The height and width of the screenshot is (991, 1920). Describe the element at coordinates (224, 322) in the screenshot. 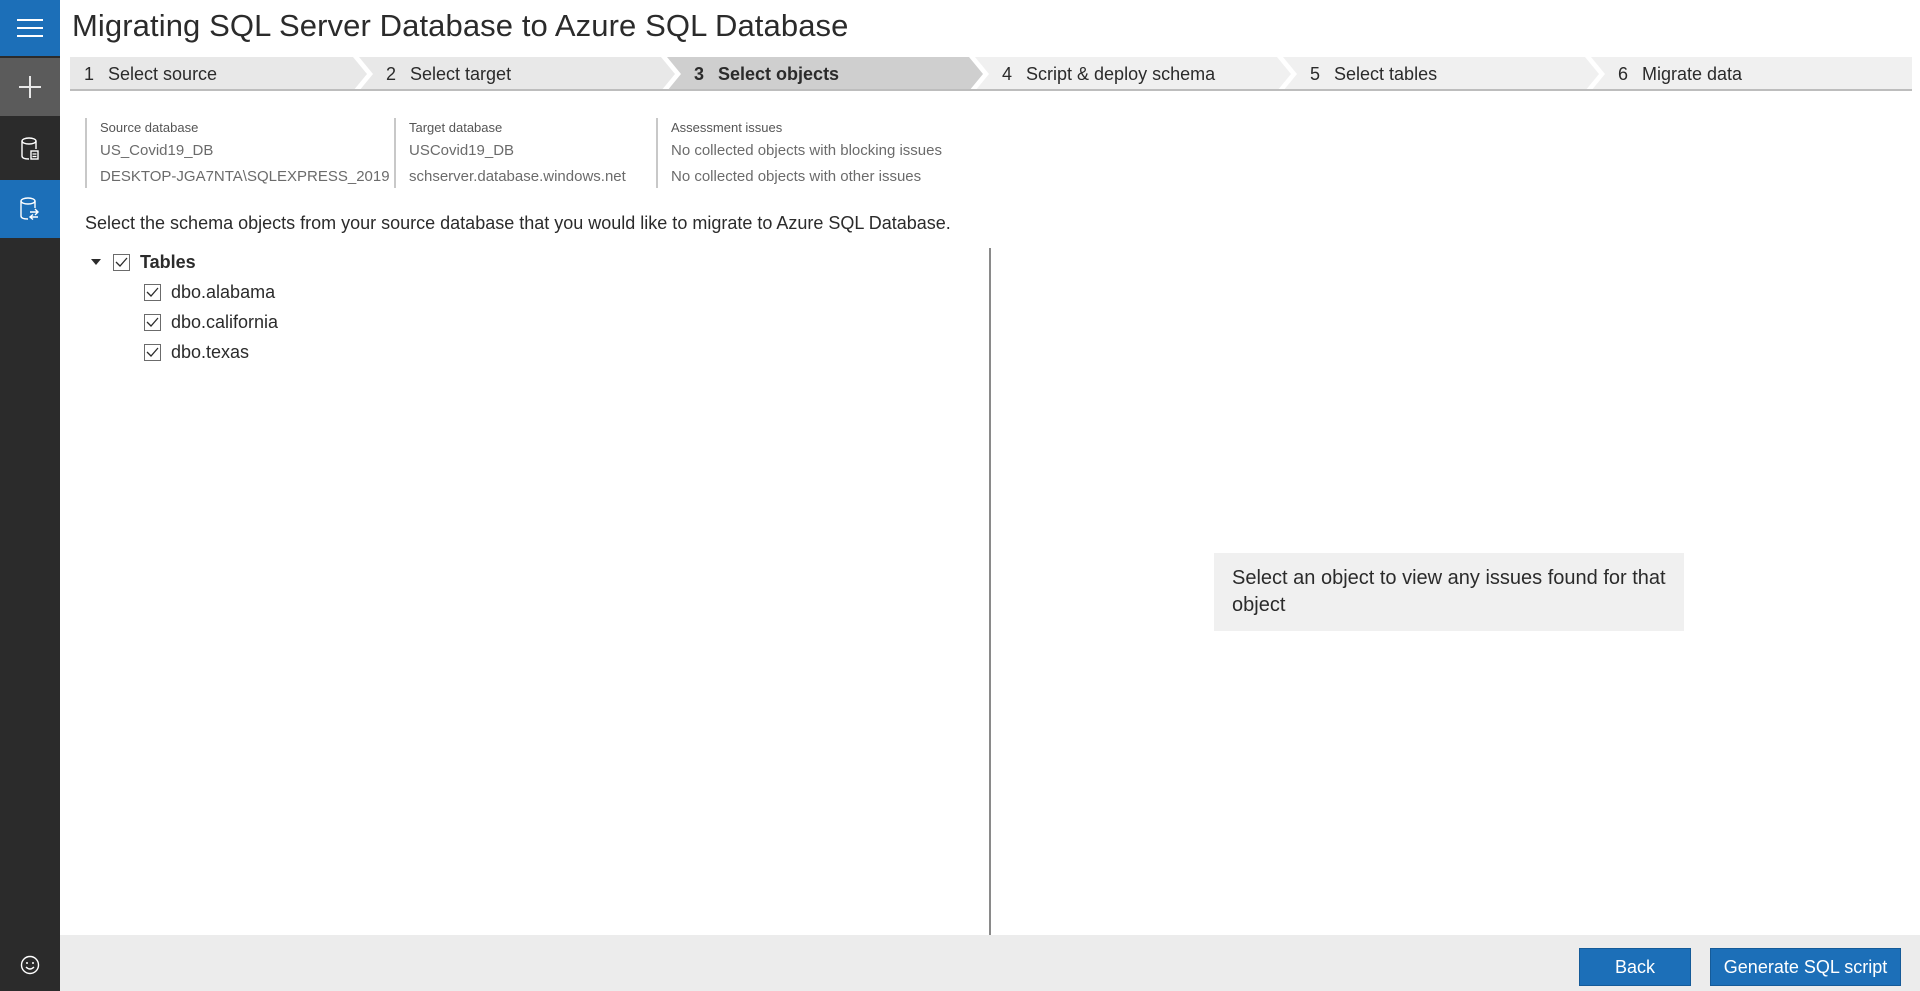

I see `tree-item-label: dbo.california` at that location.